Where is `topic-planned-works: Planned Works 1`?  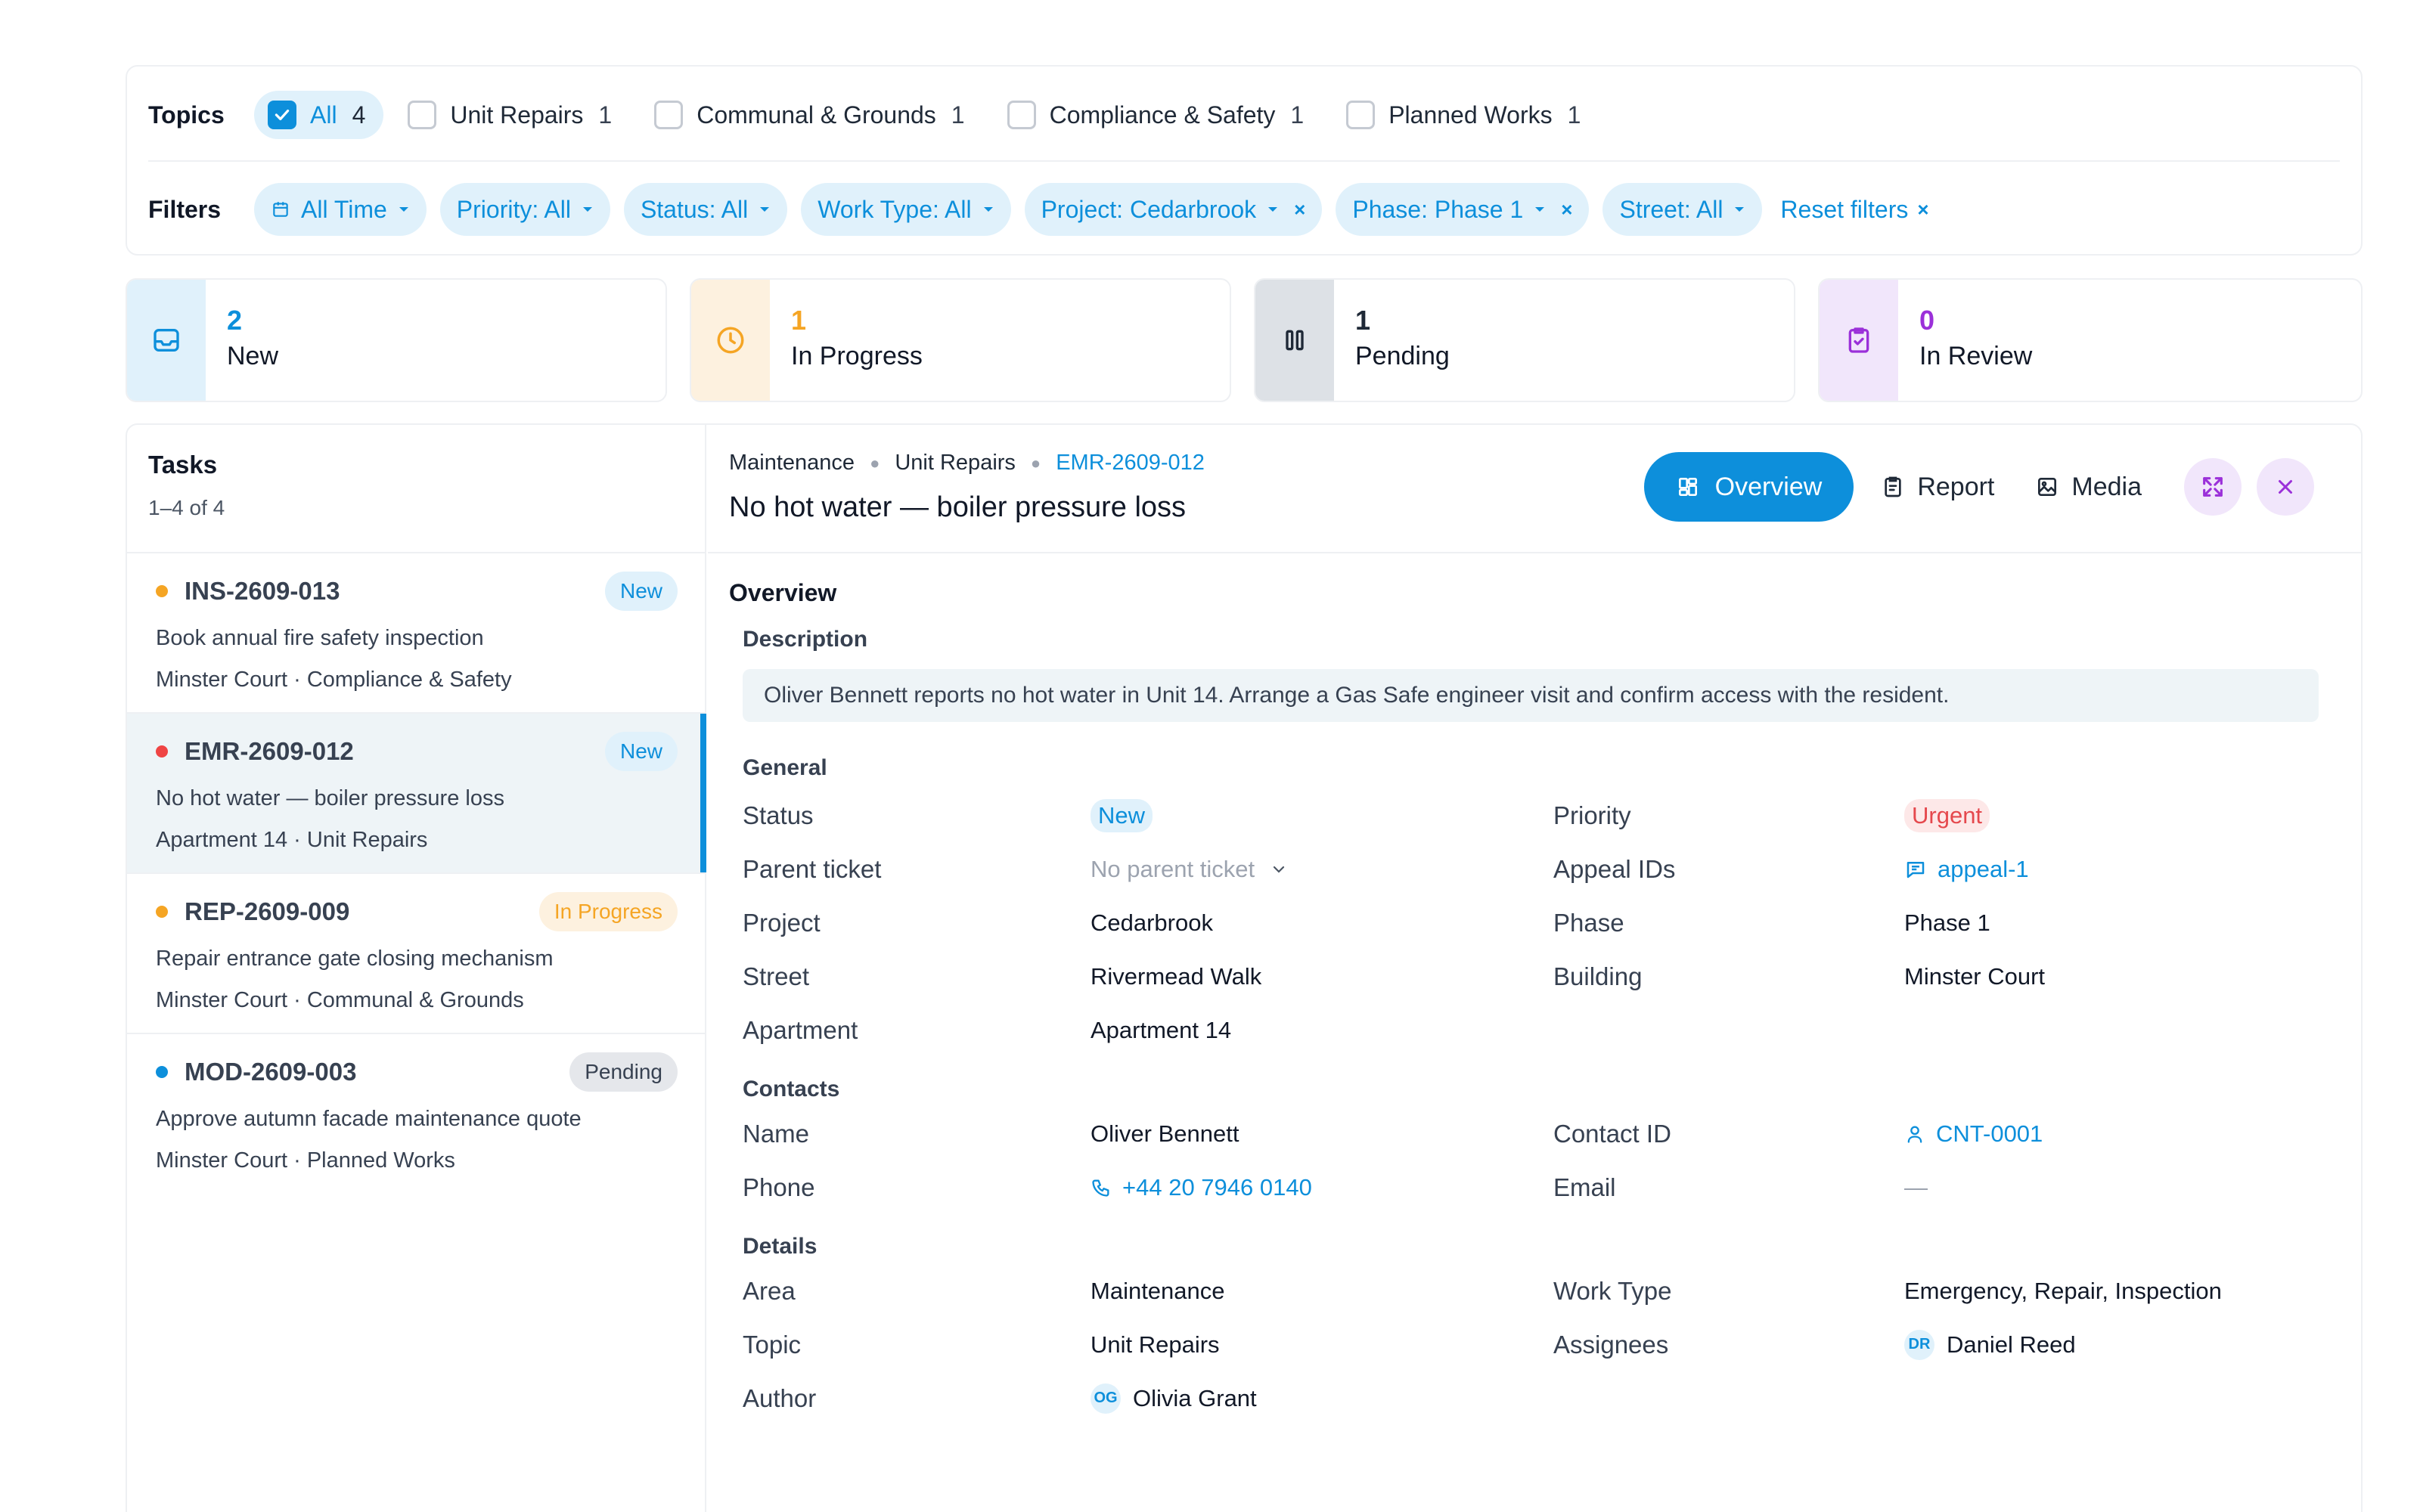 topic-planned-works: Planned Works 1 is located at coordinates (1466, 115).